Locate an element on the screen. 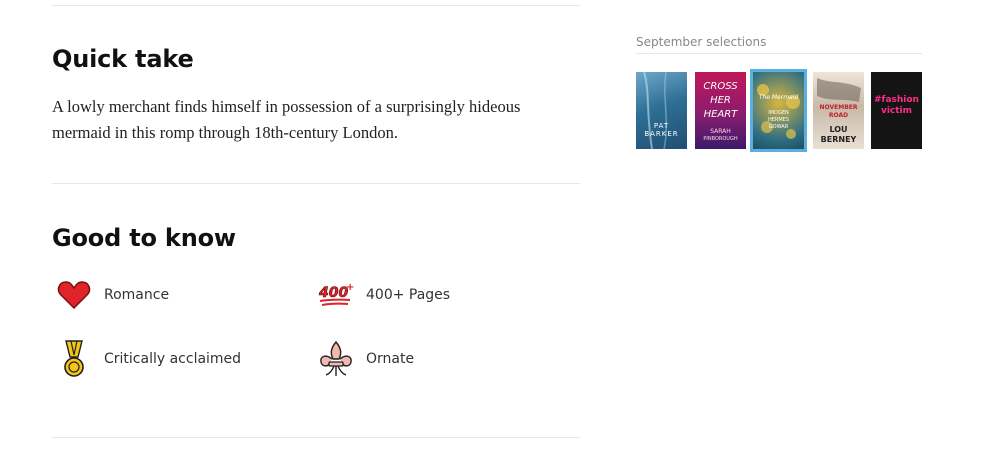 The width and height of the screenshot is (1000, 466). feature-label: Critically acclaimed is located at coordinates (173, 359).